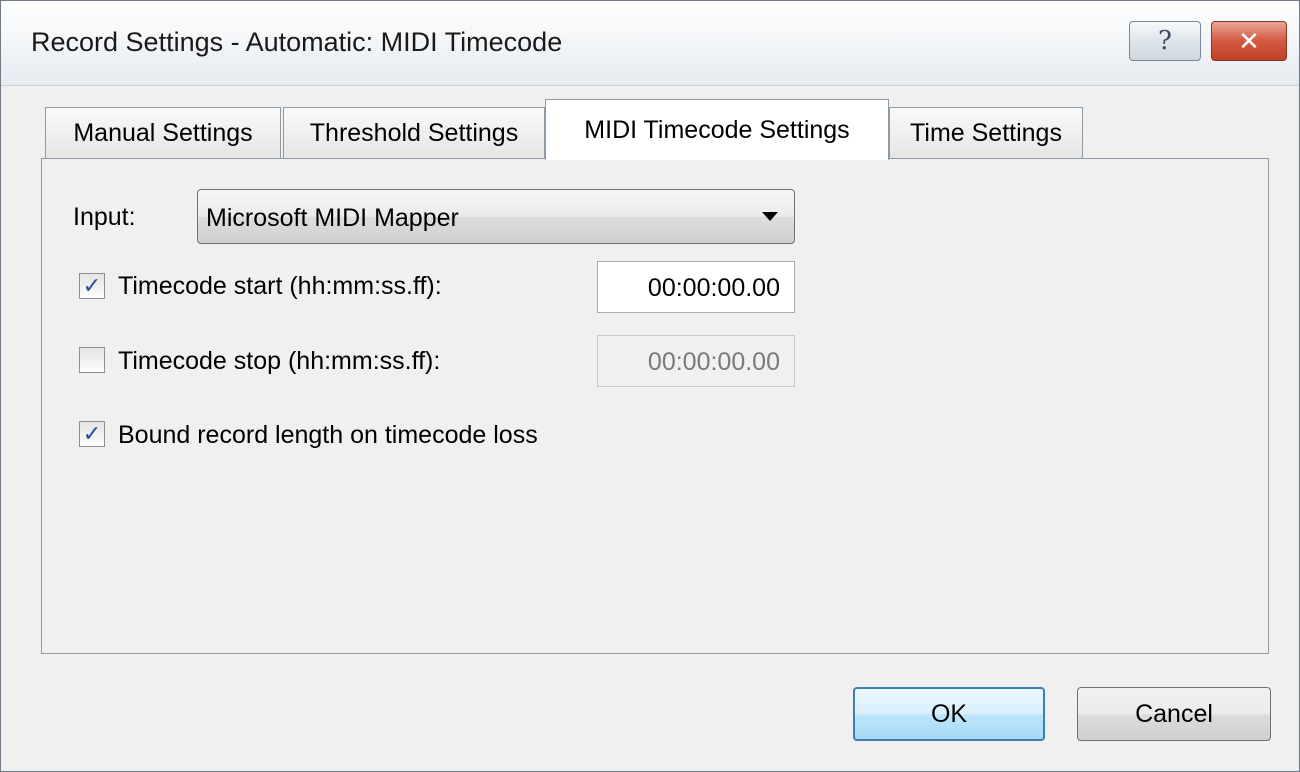  I want to click on tab-label: Threshold Settings, so click(414, 133).